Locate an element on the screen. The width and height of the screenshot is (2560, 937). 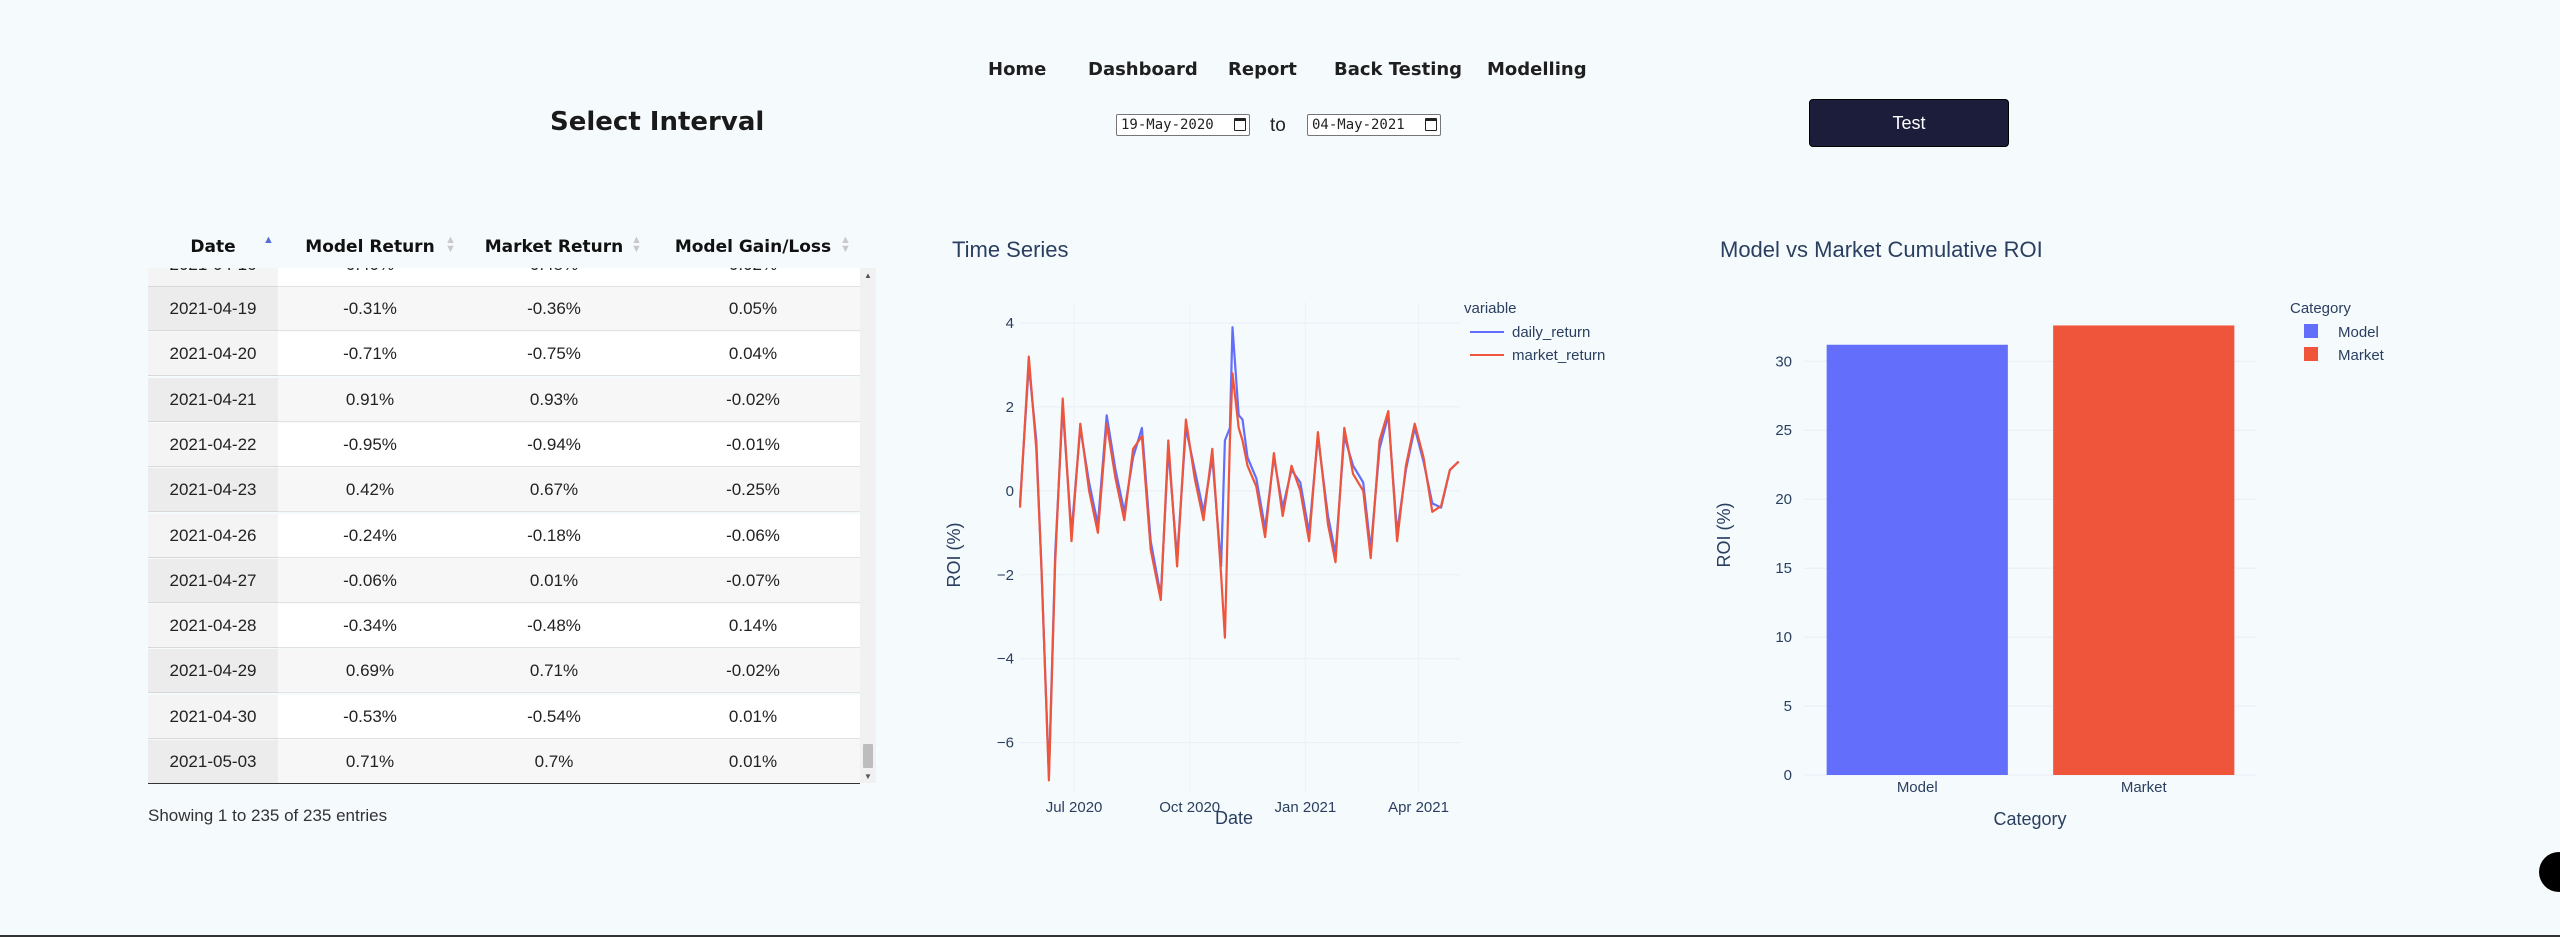
y-tick-label: −4 is located at coordinates (1005, 659).